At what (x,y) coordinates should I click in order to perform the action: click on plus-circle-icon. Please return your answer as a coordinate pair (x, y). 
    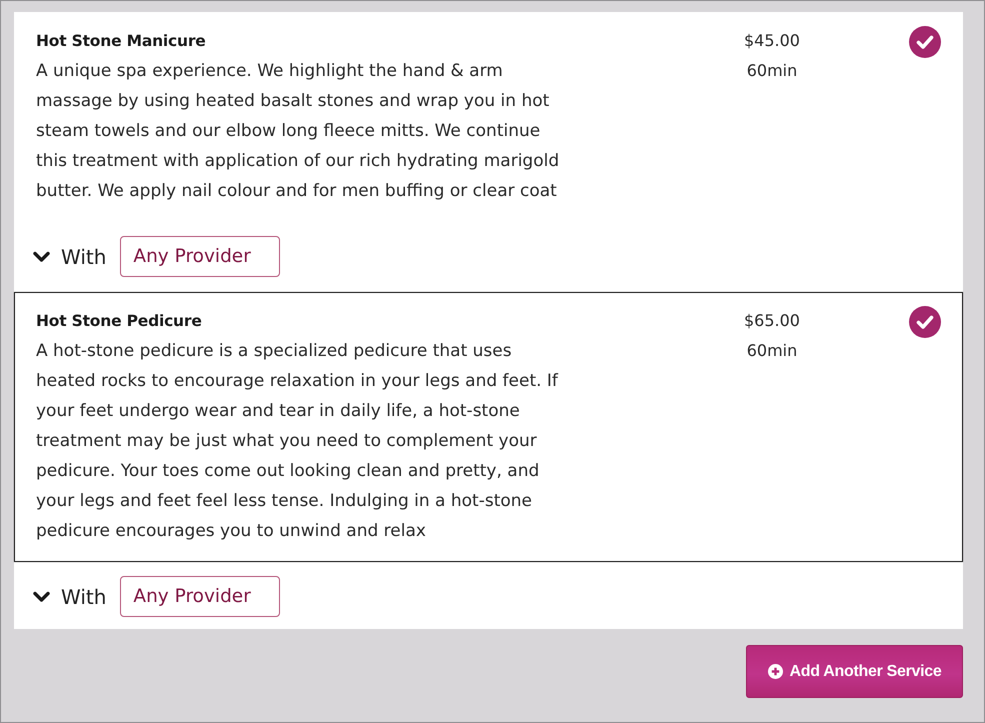
    Looking at the image, I should click on (775, 671).